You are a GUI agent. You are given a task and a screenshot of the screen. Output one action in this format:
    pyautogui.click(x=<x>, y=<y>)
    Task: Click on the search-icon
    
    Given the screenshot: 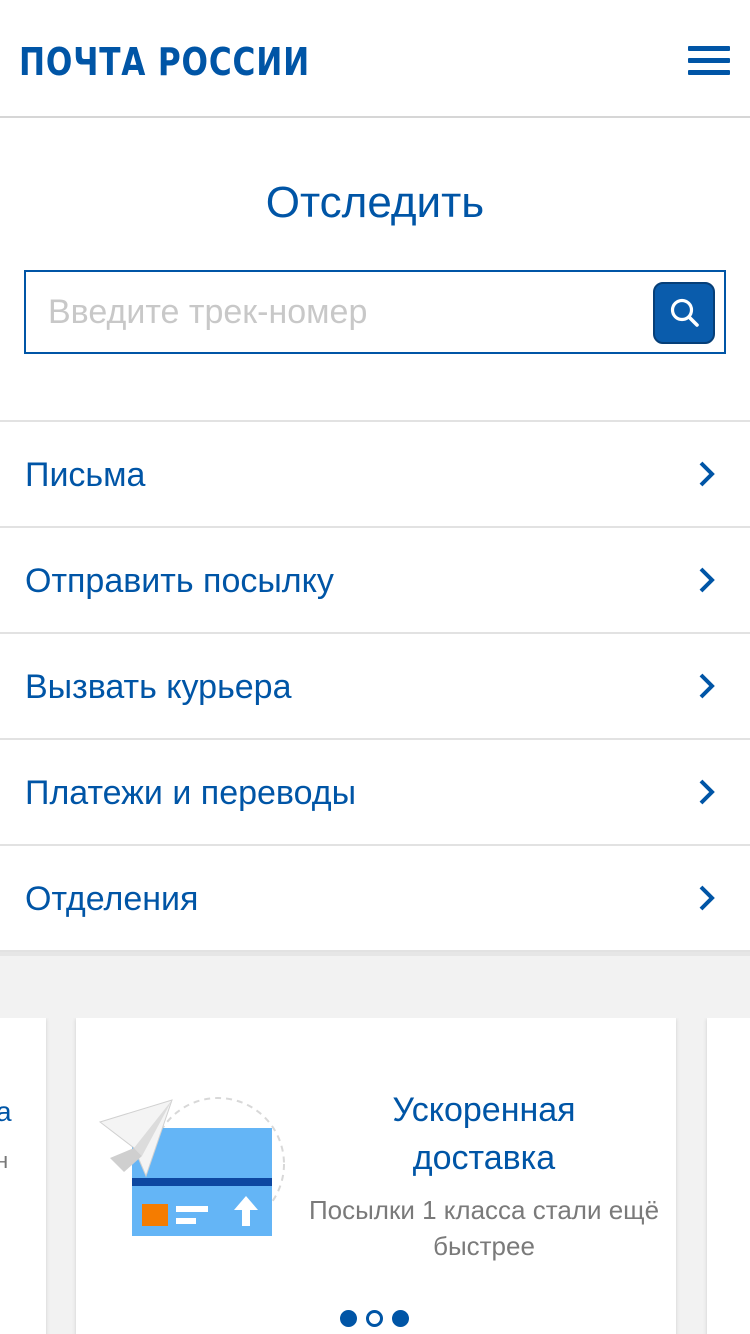 What is the action you would take?
    pyautogui.click(x=684, y=312)
    